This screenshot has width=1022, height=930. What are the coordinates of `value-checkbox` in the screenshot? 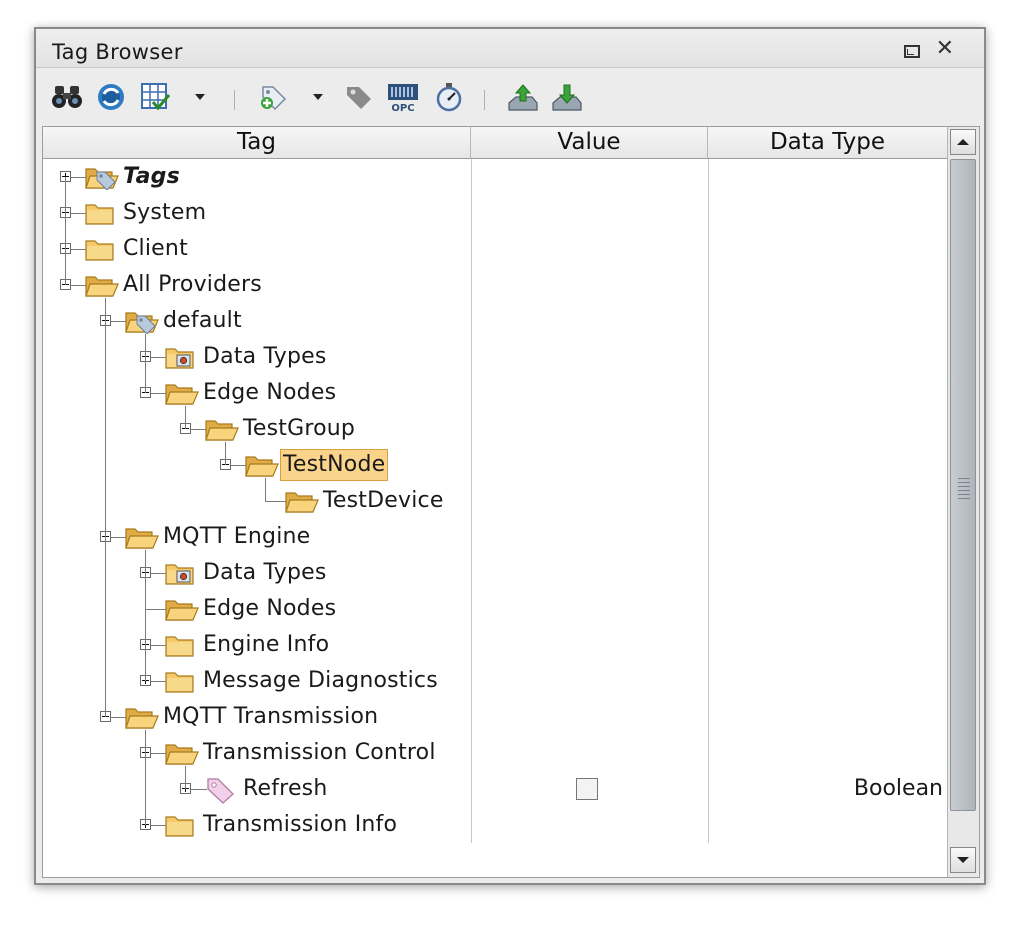 It's located at (587, 789).